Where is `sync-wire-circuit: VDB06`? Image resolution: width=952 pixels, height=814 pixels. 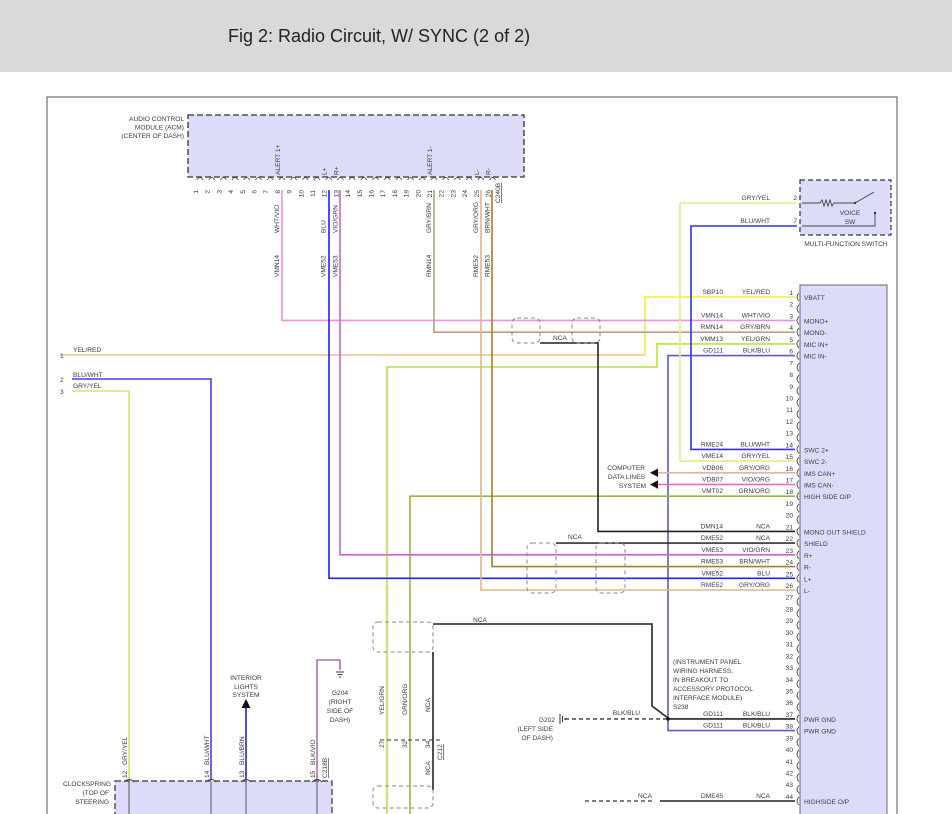 sync-wire-circuit: VDB06 is located at coordinates (712, 468).